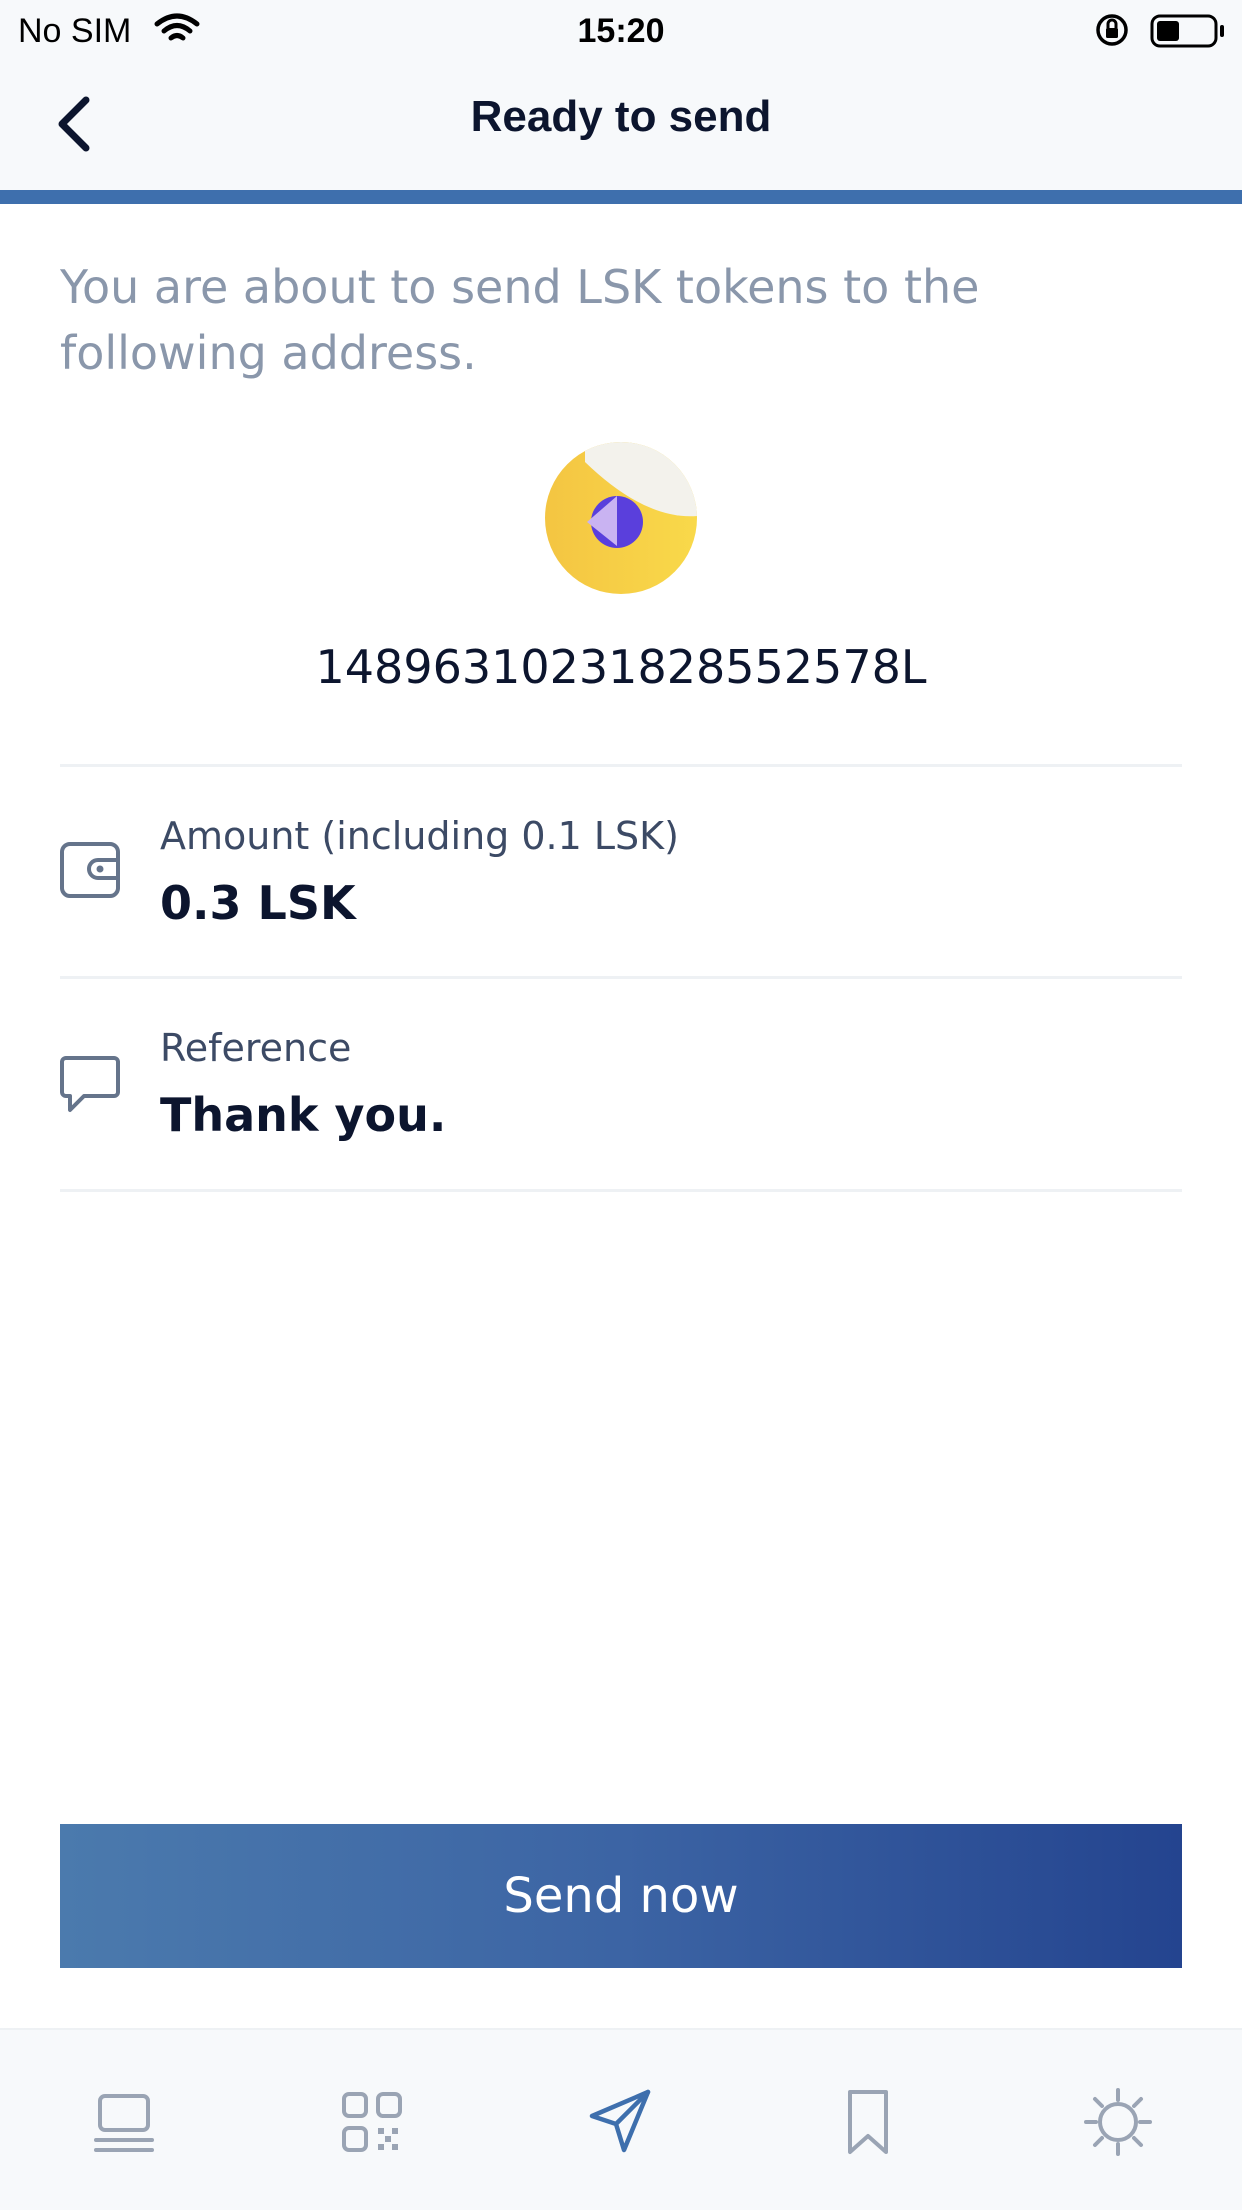  I want to click on navigation-header: Ready to send, so click(621, 126).